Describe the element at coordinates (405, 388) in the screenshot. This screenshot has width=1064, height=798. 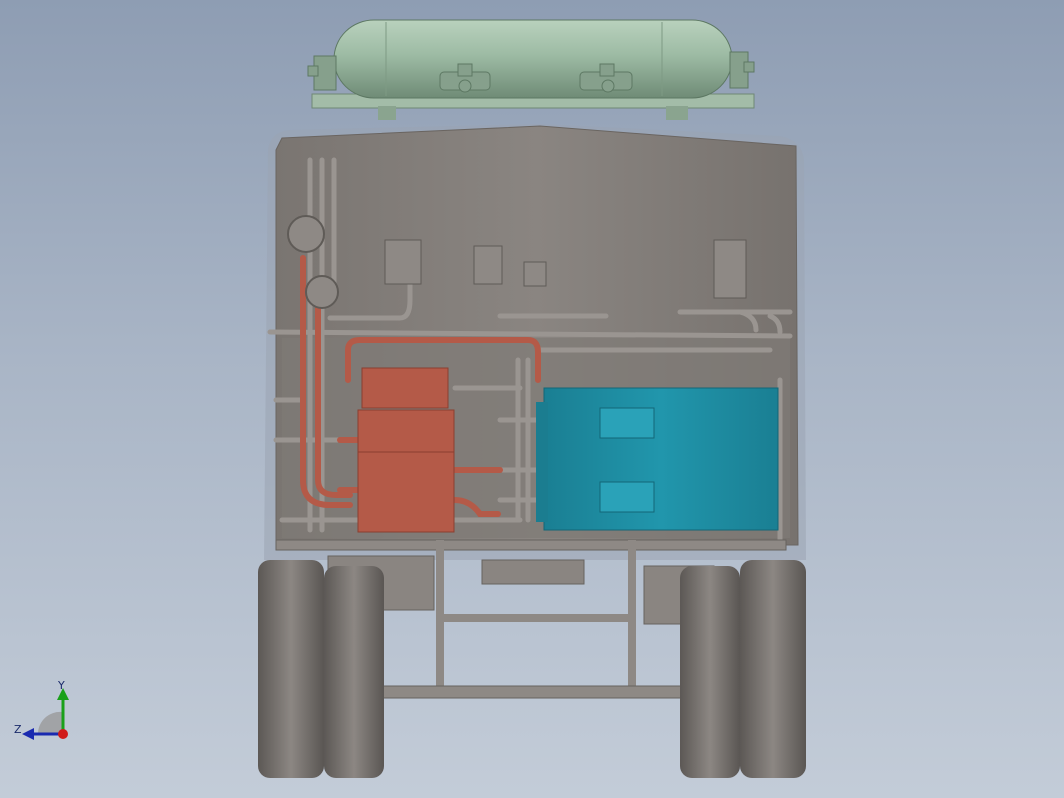
I see `heat-exchanger-top` at that location.